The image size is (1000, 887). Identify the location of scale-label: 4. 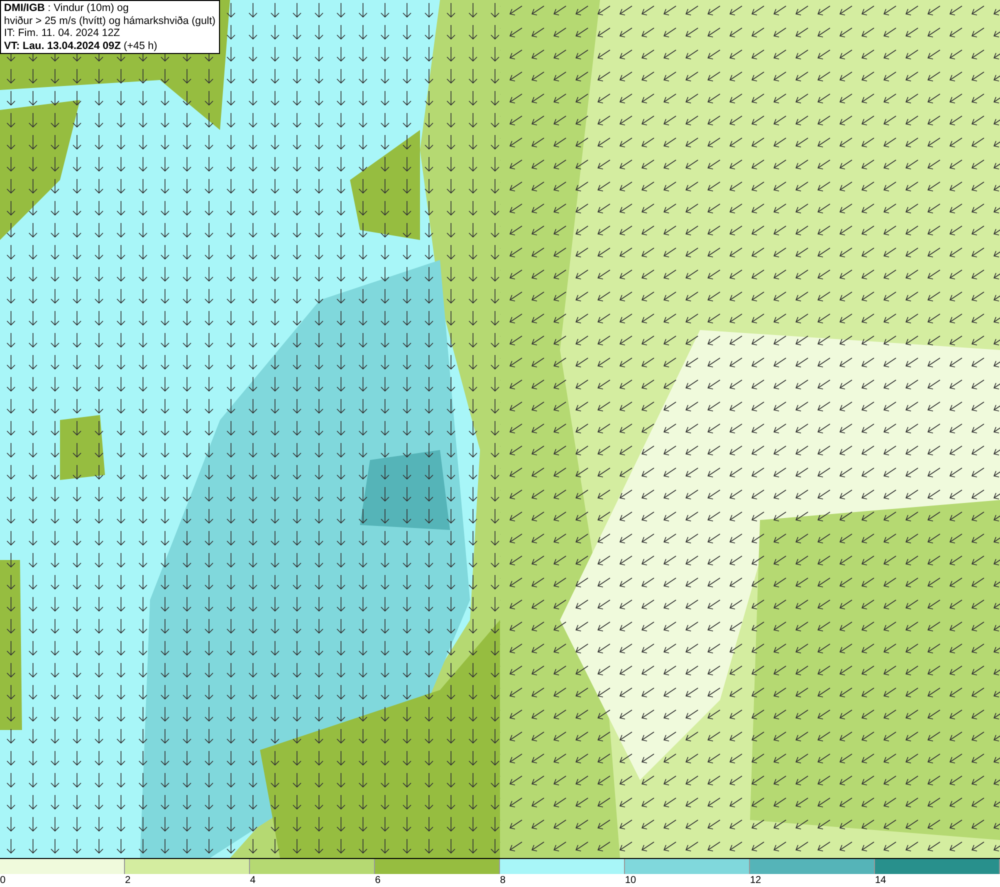
(253, 880).